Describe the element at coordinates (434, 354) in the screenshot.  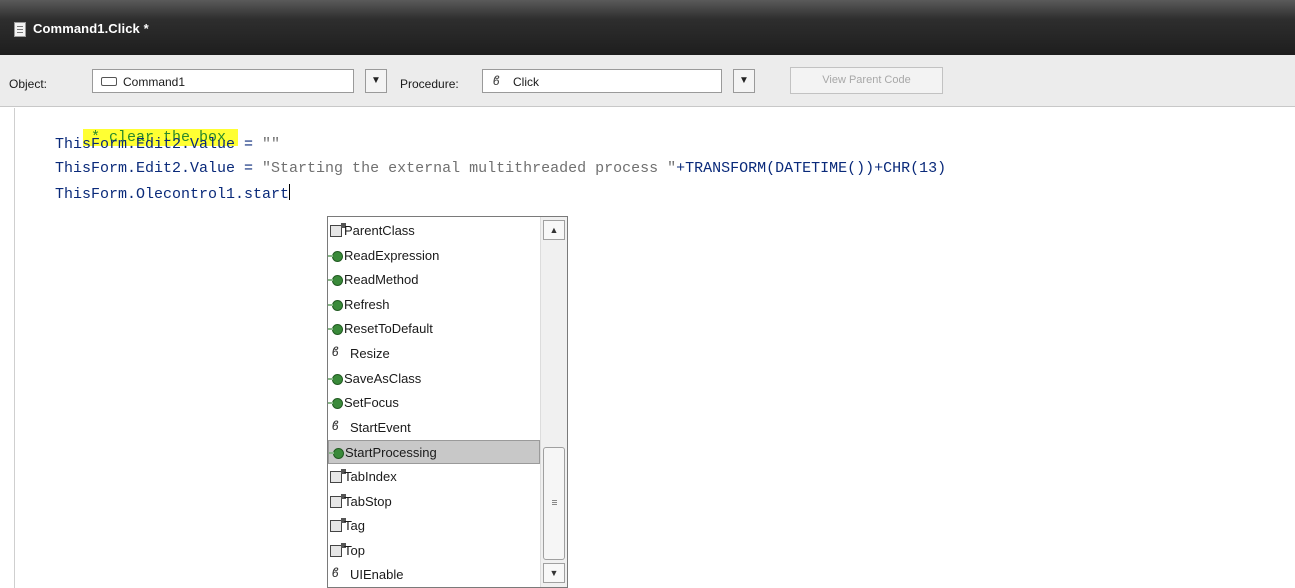
I see `autocomplete-item: ϐ Resize` at that location.